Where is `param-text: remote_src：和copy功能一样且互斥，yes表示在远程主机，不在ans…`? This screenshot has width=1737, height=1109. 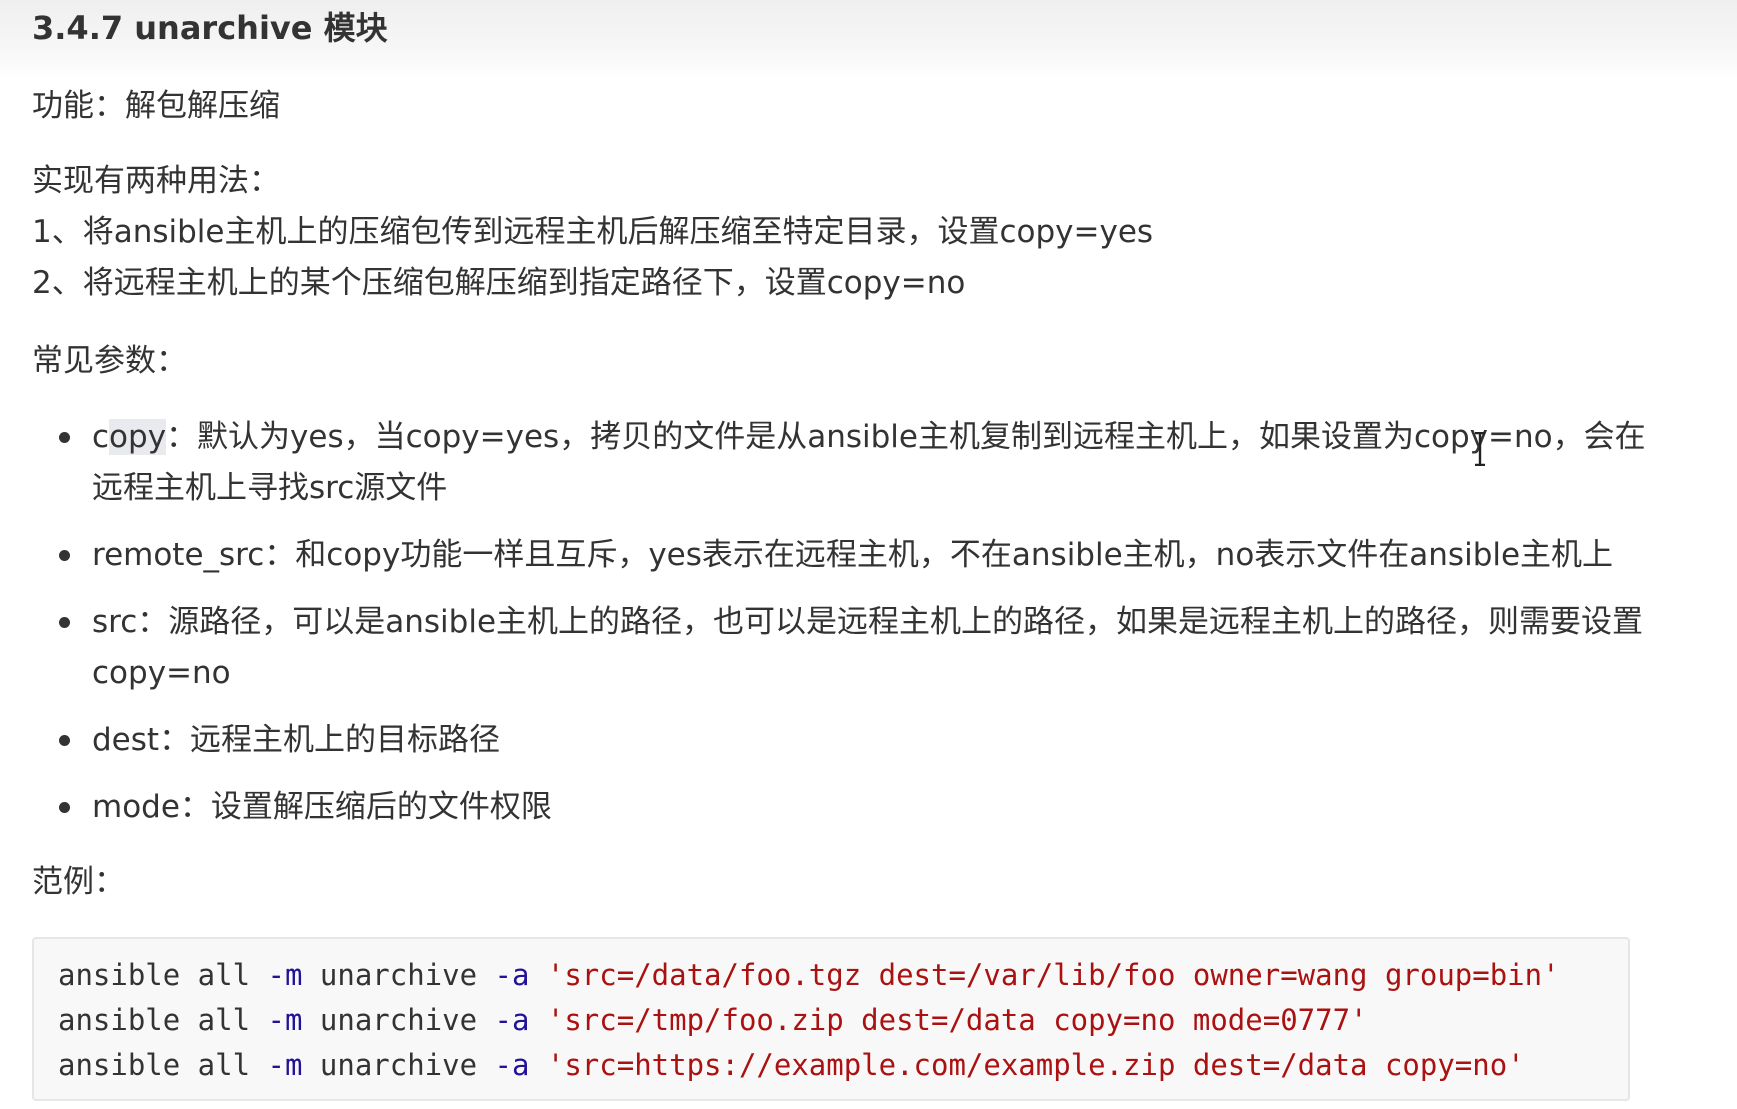 param-text: remote_src：和copy功能一样且互斥，yes表示在远程主机，不在ans… is located at coordinates (872, 555).